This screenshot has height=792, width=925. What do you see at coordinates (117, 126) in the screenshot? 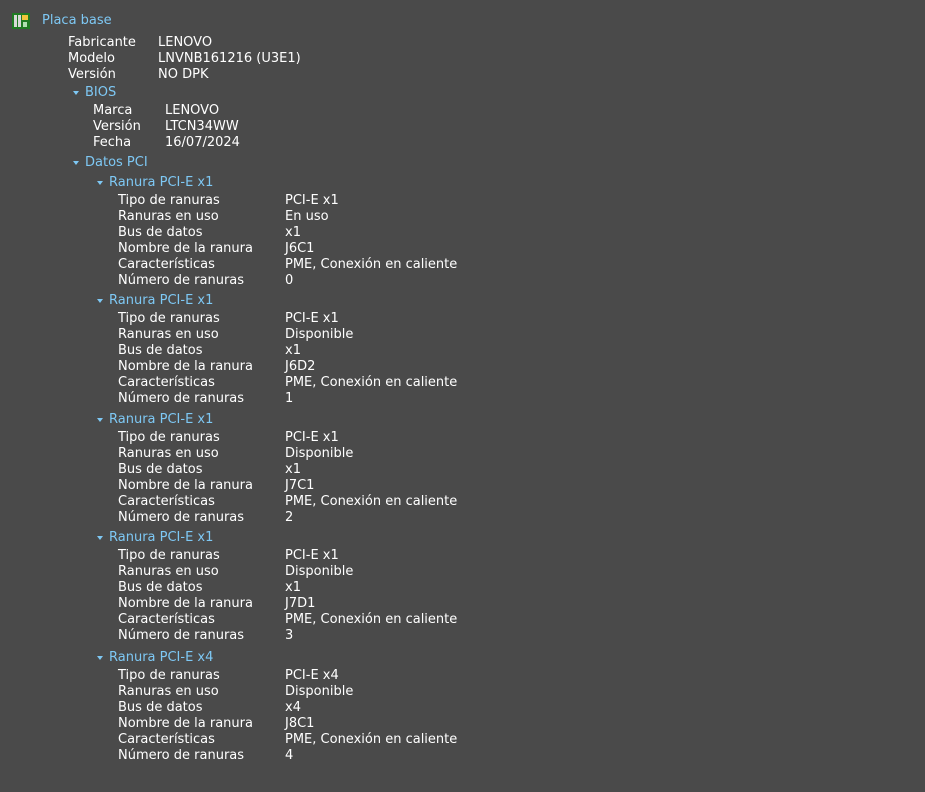
I see `property-label: Versión` at bounding box center [117, 126].